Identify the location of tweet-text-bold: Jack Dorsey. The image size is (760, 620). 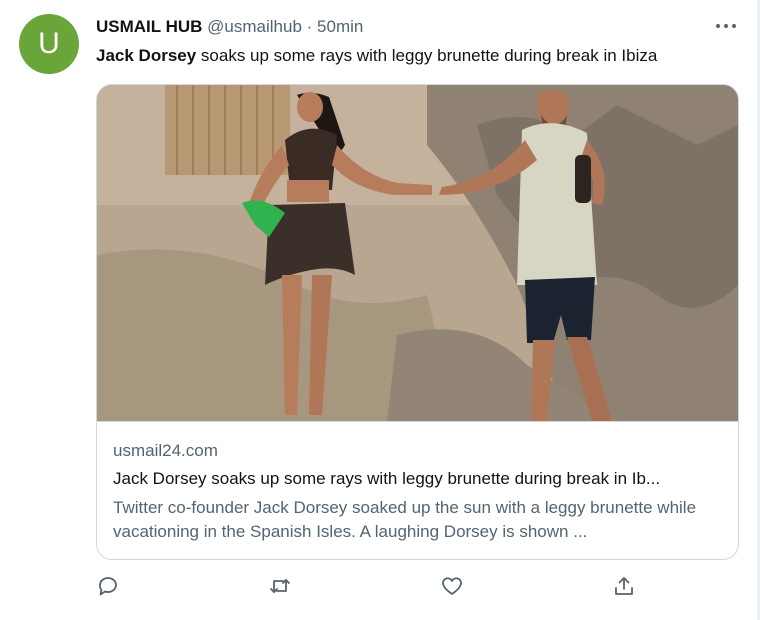
(146, 55).